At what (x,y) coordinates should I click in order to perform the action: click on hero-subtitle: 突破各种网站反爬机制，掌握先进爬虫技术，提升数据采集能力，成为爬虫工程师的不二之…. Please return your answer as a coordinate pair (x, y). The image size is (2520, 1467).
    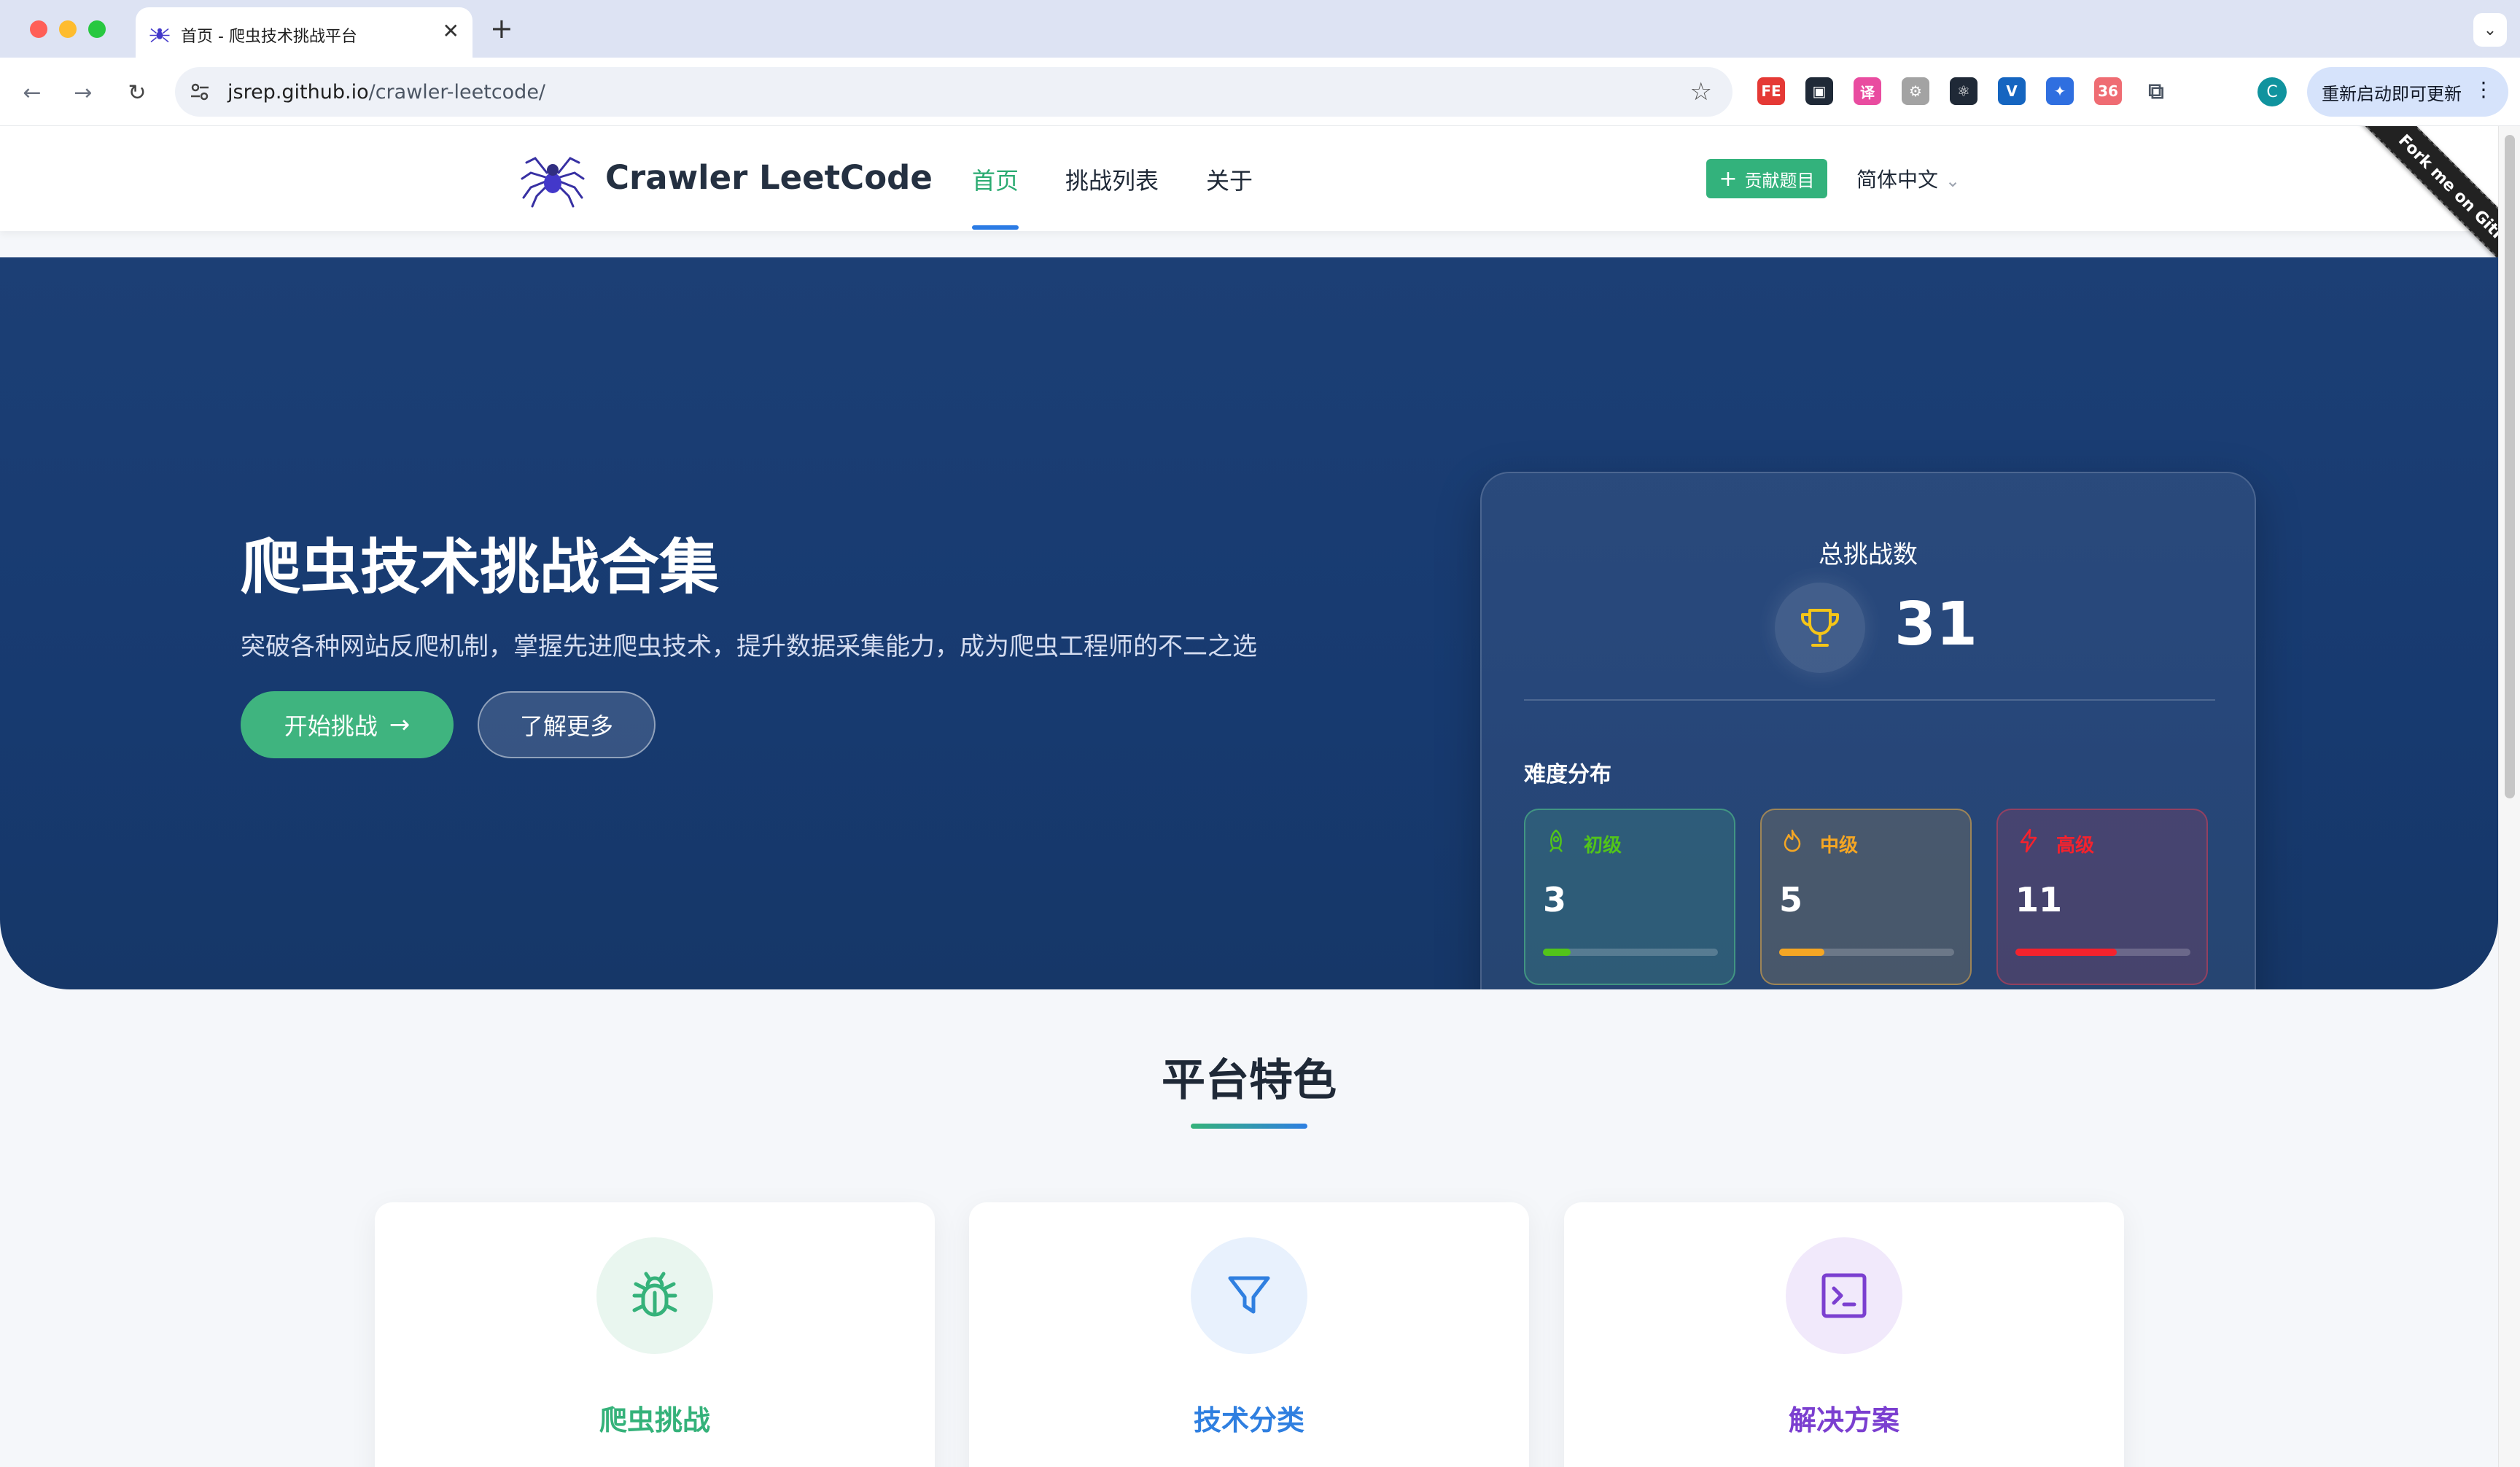
    Looking at the image, I should click on (749, 646).